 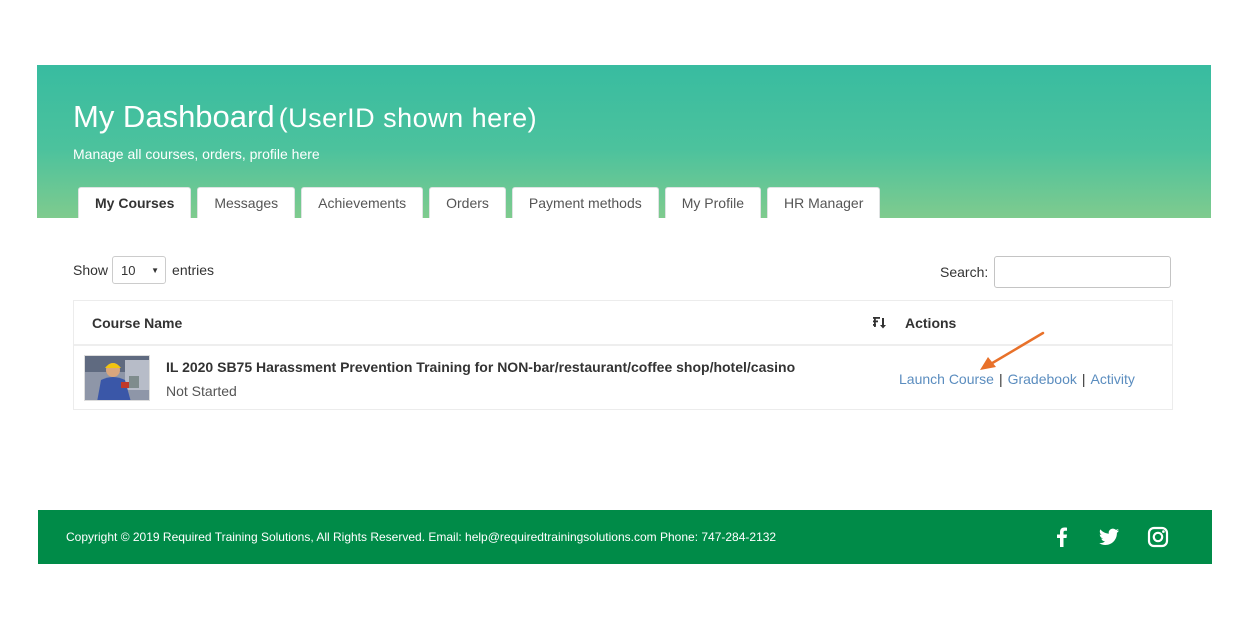 What do you see at coordinates (155, 270) in the screenshot?
I see `chevron-down-icon: ▼` at bounding box center [155, 270].